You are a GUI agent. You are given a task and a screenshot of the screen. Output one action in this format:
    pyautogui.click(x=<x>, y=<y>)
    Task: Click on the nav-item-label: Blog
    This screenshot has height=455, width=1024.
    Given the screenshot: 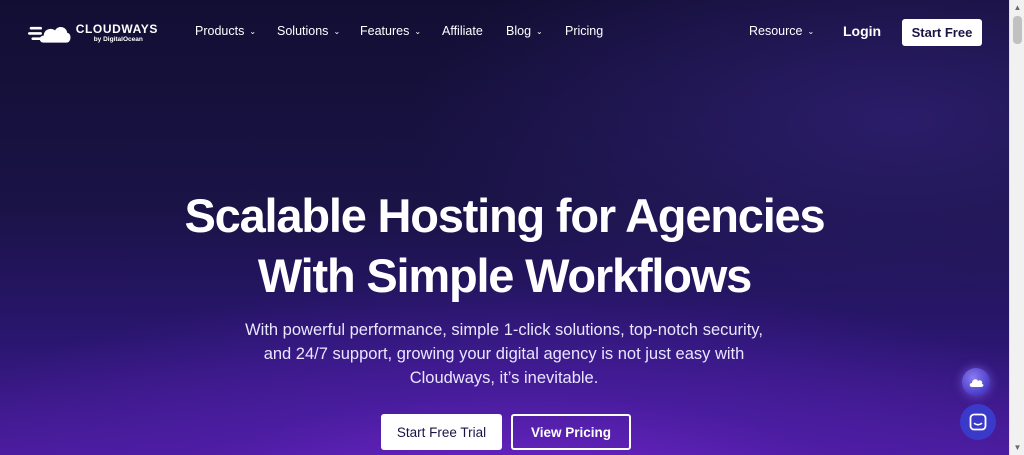 What is the action you would take?
    pyautogui.click(x=519, y=31)
    